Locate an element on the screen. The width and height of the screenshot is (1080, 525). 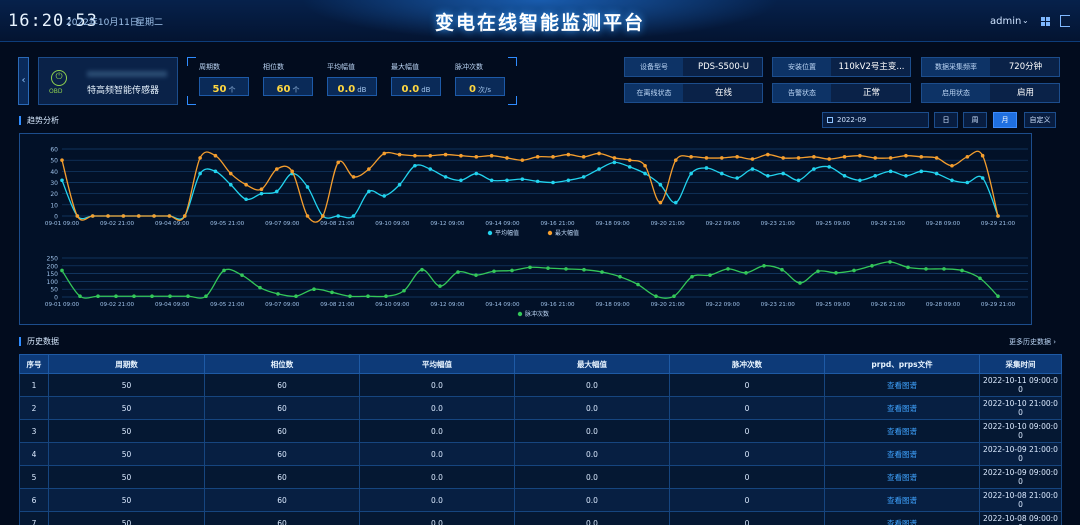
metric-value-box: 60 个 is located at coordinates (288, 86).